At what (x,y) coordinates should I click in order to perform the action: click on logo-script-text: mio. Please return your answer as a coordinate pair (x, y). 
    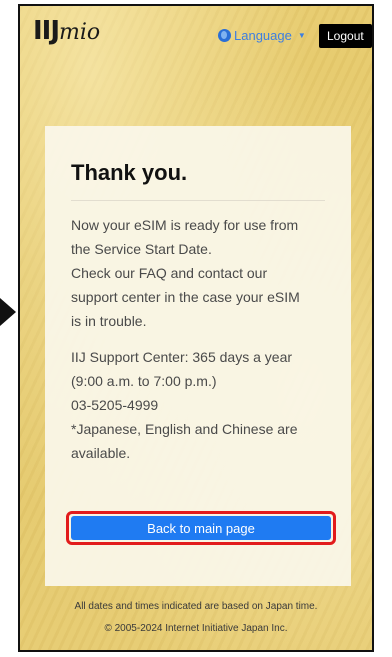
    Looking at the image, I should click on (80, 32).